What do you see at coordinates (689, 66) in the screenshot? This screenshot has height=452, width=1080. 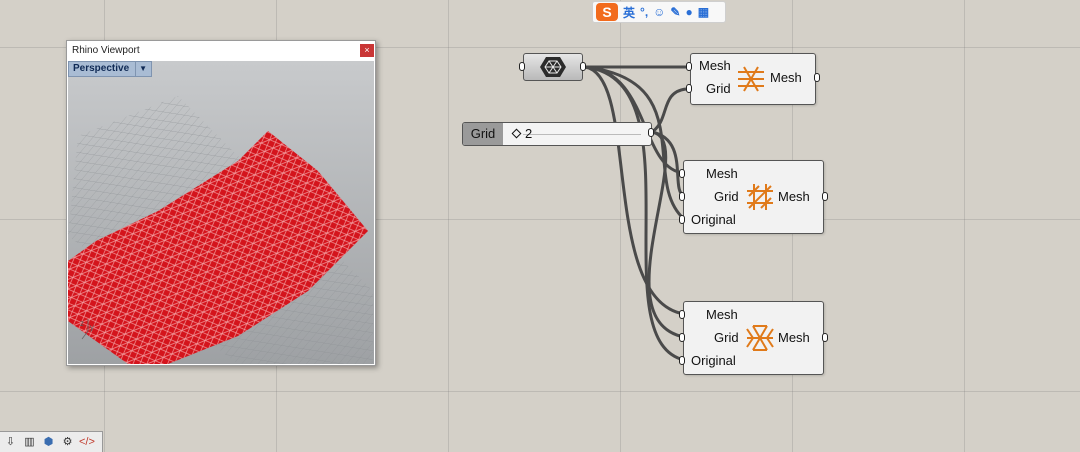 I see `comp1-mesh-input-port` at bounding box center [689, 66].